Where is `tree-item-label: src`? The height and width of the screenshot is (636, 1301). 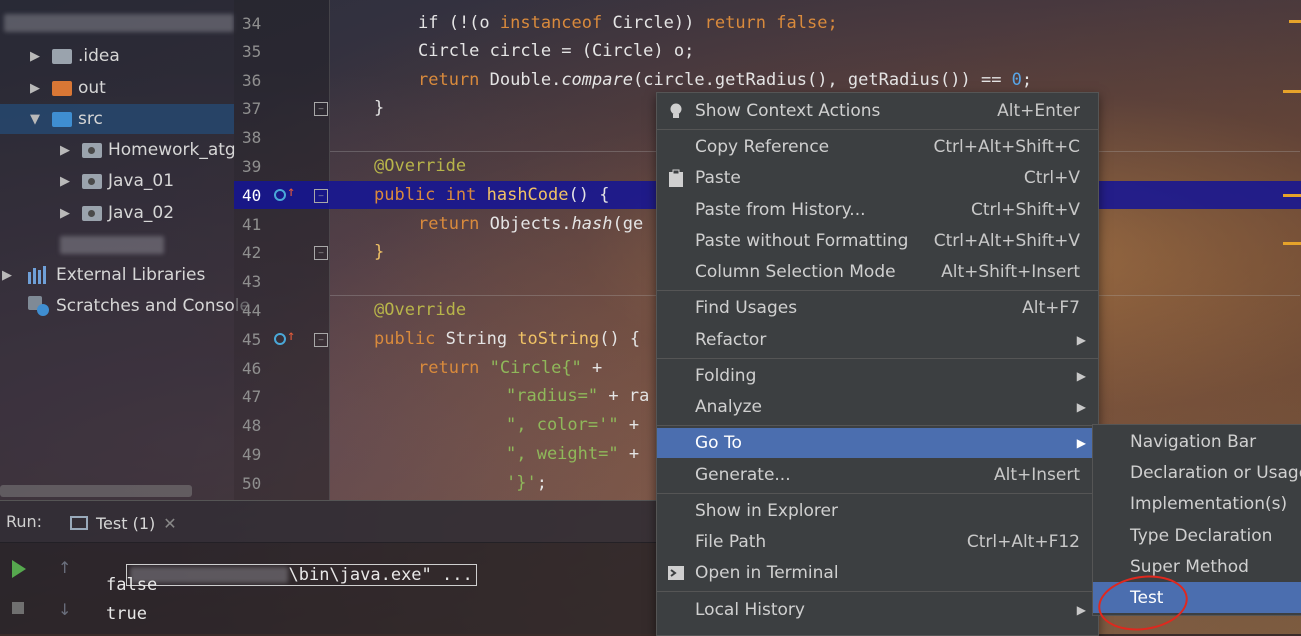 tree-item-label: src is located at coordinates (90, 119).